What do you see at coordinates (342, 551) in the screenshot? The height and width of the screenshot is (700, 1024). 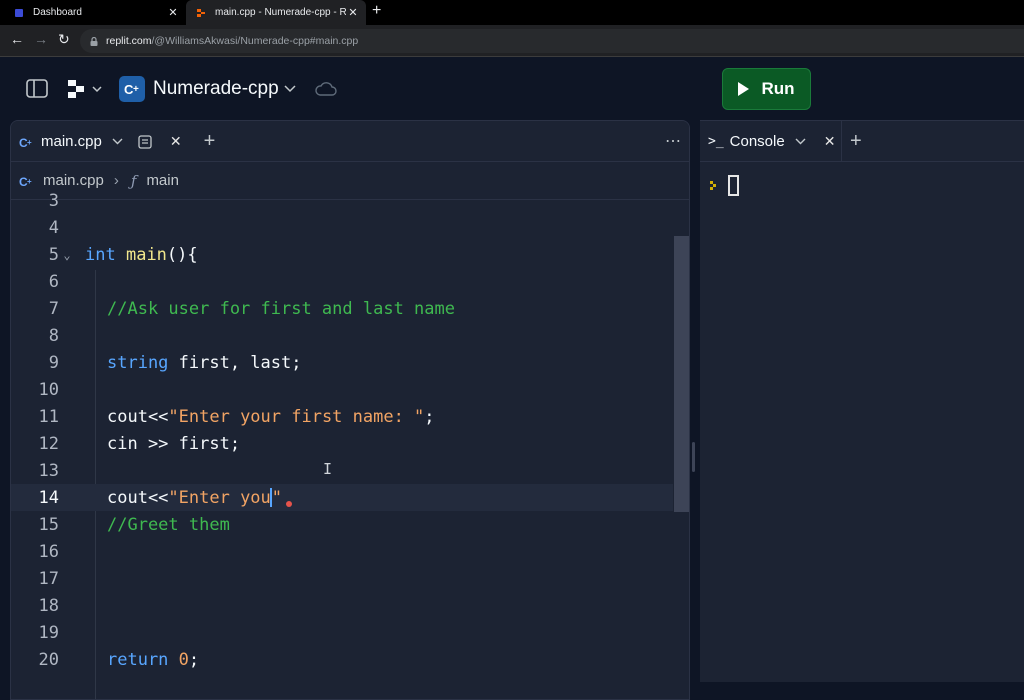 I see `code-line: 16` at bounding box center [342, 551].